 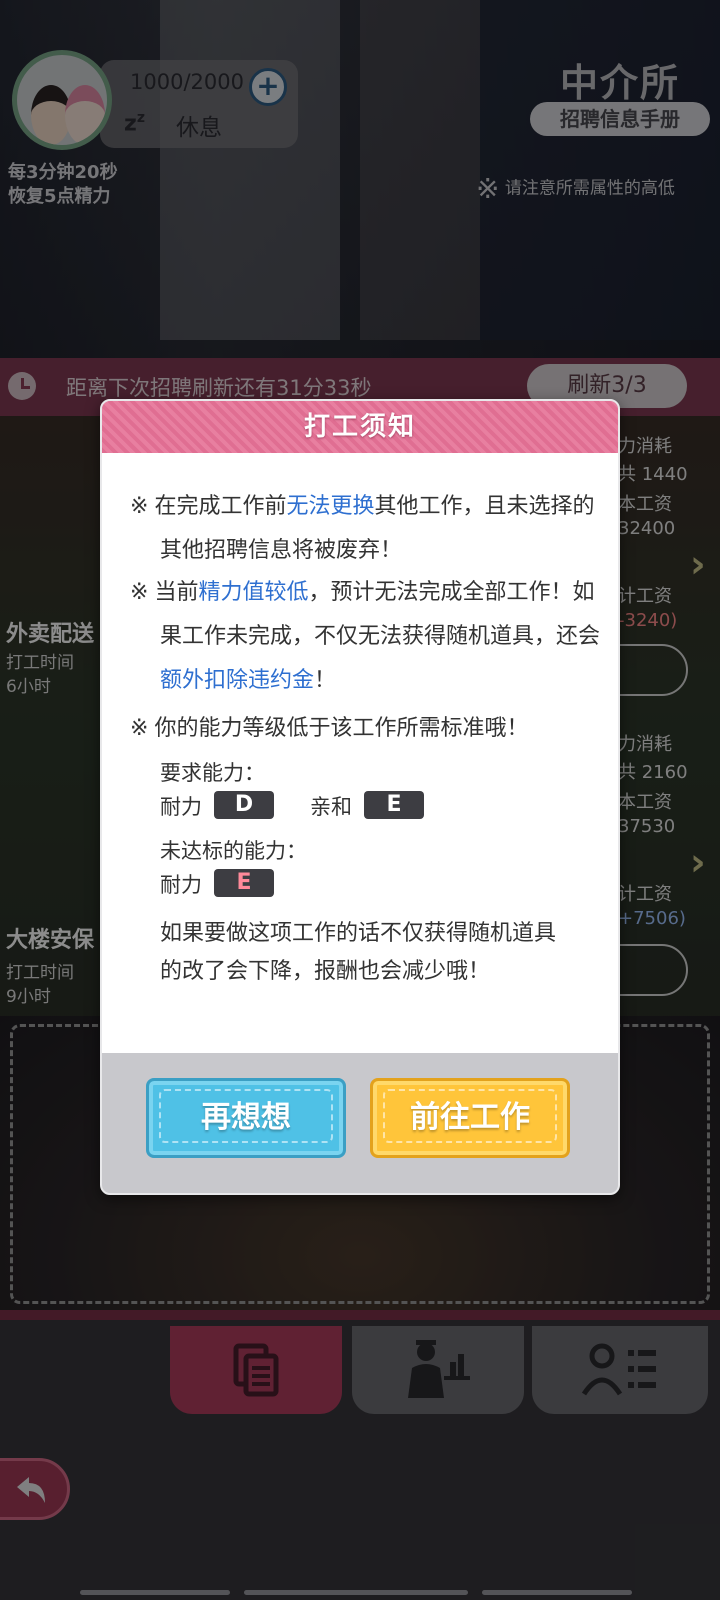 What do you see at coordinates (358, 952) in the screenshot?
I see `notice-footer: 如果要做这项工作的话不仅获得随机道具的改了会下降，报酬也会减少哦！` at bounding box center [358, 952].